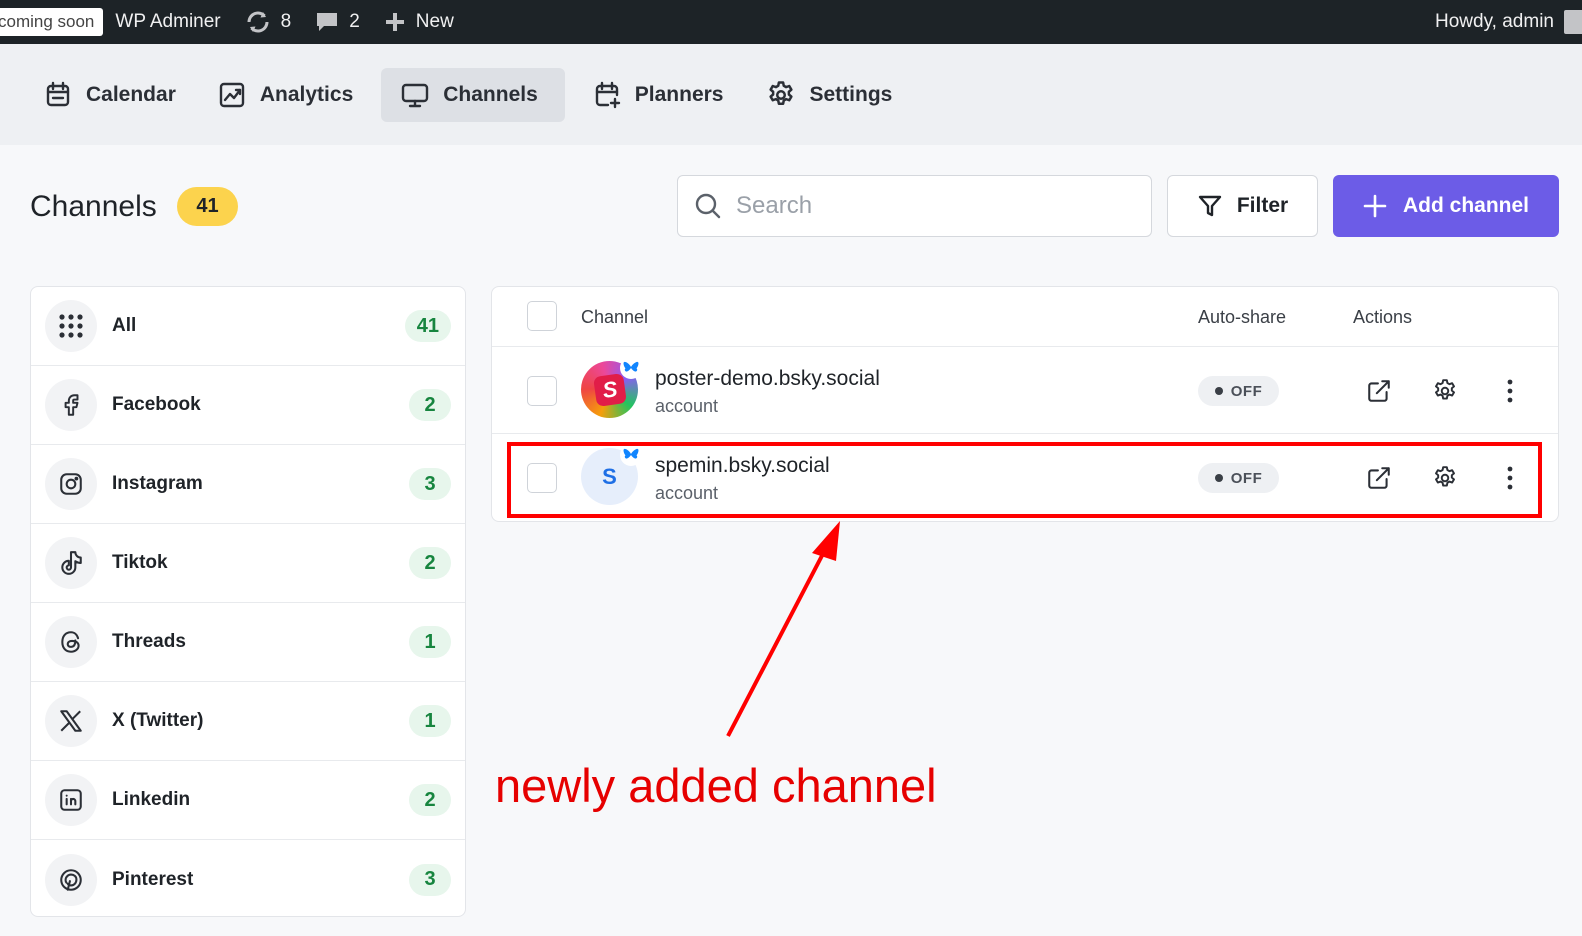 The width and height of the screenshot is (1582, 936). I want to click on nav-channels: Channels, so click(473, 94).